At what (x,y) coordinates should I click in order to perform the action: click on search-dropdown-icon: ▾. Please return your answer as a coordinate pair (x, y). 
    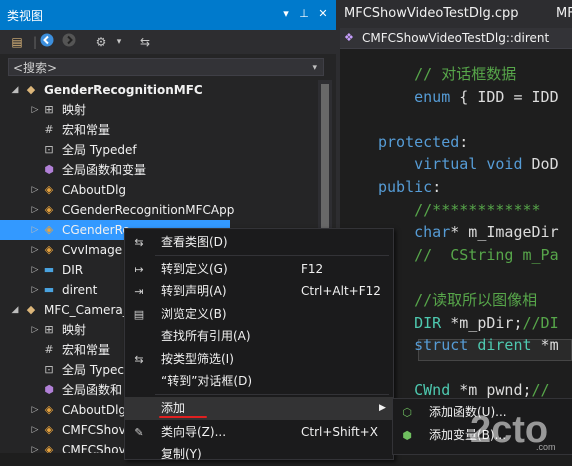
    Looking at the image, I should click on (314, 68).